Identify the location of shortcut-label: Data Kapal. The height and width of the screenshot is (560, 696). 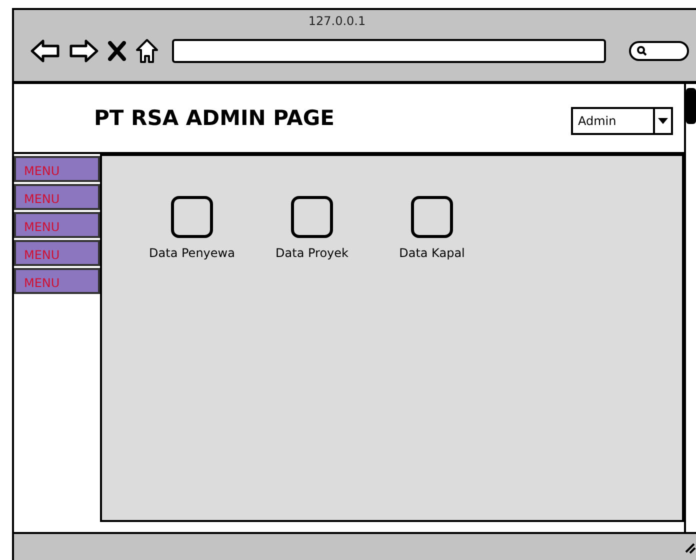
(432, 253).